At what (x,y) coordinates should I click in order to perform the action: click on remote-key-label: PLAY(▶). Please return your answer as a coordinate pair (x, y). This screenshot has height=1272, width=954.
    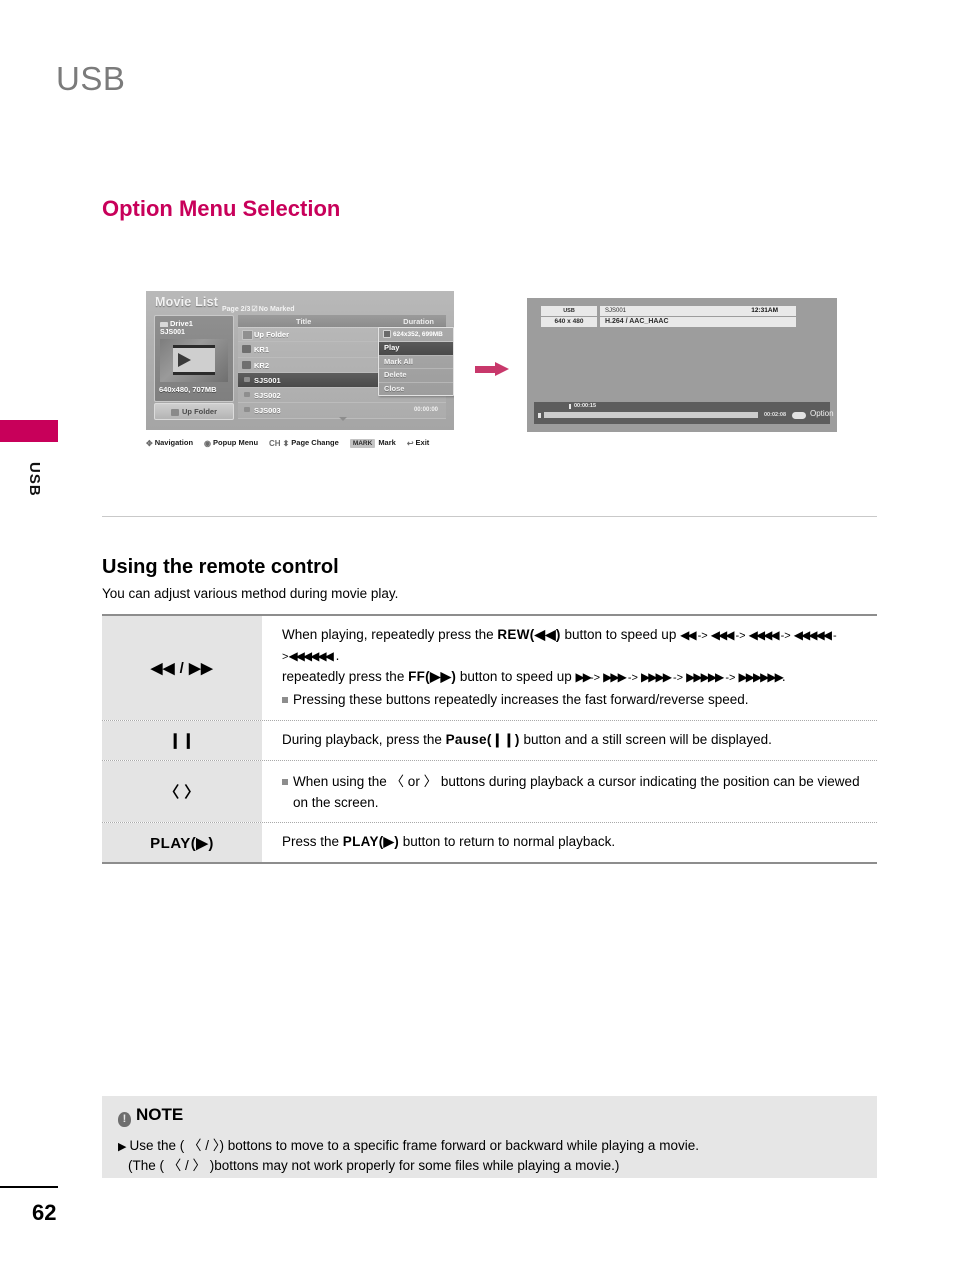
    Looking at the image, I should click on (182, 843).